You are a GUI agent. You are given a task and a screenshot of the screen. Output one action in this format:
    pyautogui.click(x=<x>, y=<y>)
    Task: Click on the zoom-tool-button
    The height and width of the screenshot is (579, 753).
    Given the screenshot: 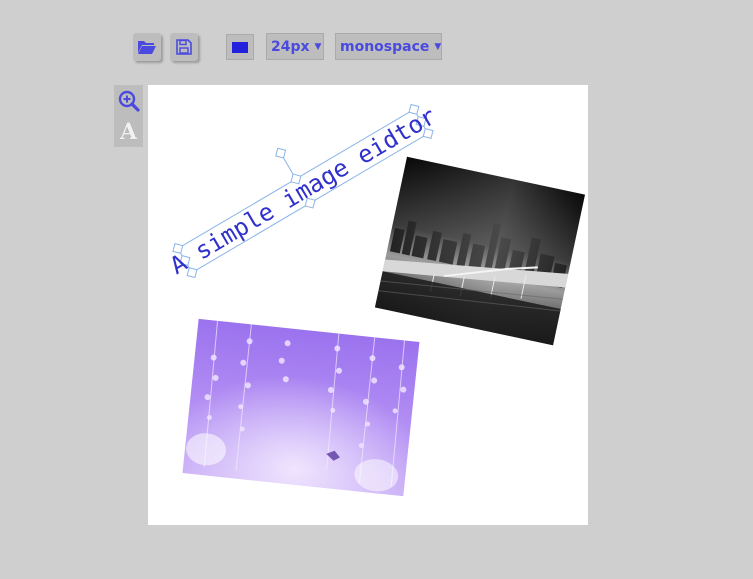 What is the action you would take?
    pyautogui.click(x=128, y=100)
    